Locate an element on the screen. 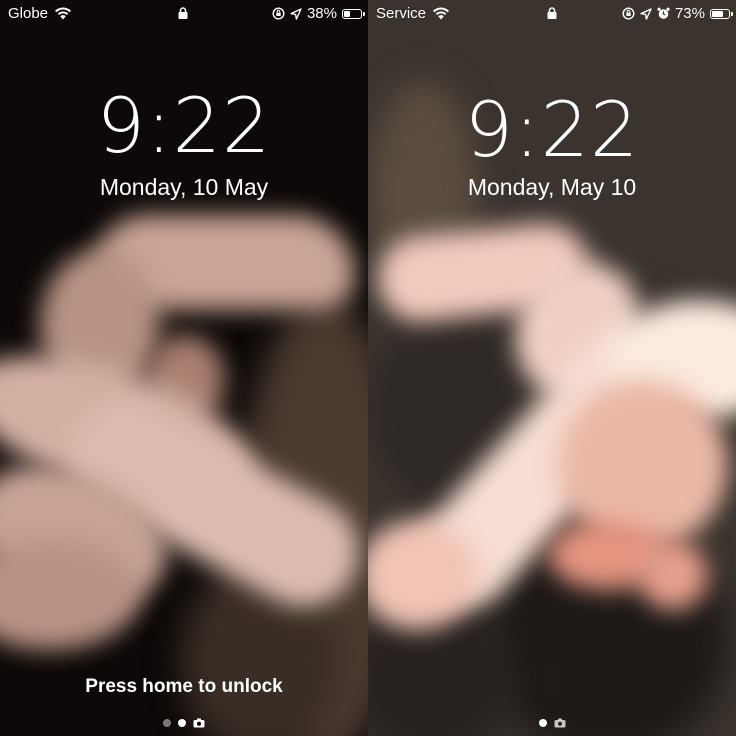  date-label: Monday, 10 May is located at coordinates (184, 187).